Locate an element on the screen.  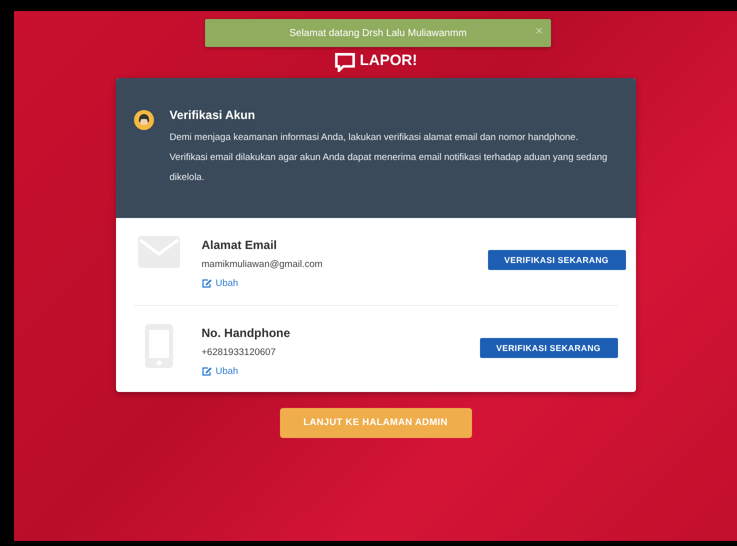
avatar-icon is located at coordinates (144, 120).